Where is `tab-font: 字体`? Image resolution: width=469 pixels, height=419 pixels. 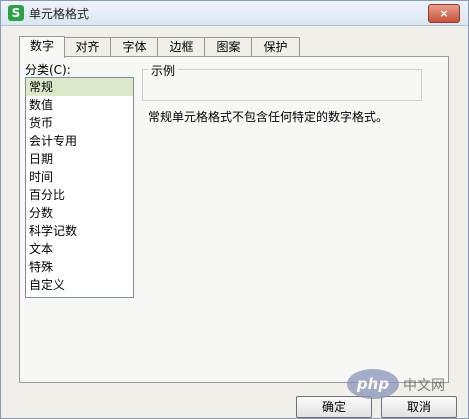
tab-font: 字体 is located at coordinates (134, 46).